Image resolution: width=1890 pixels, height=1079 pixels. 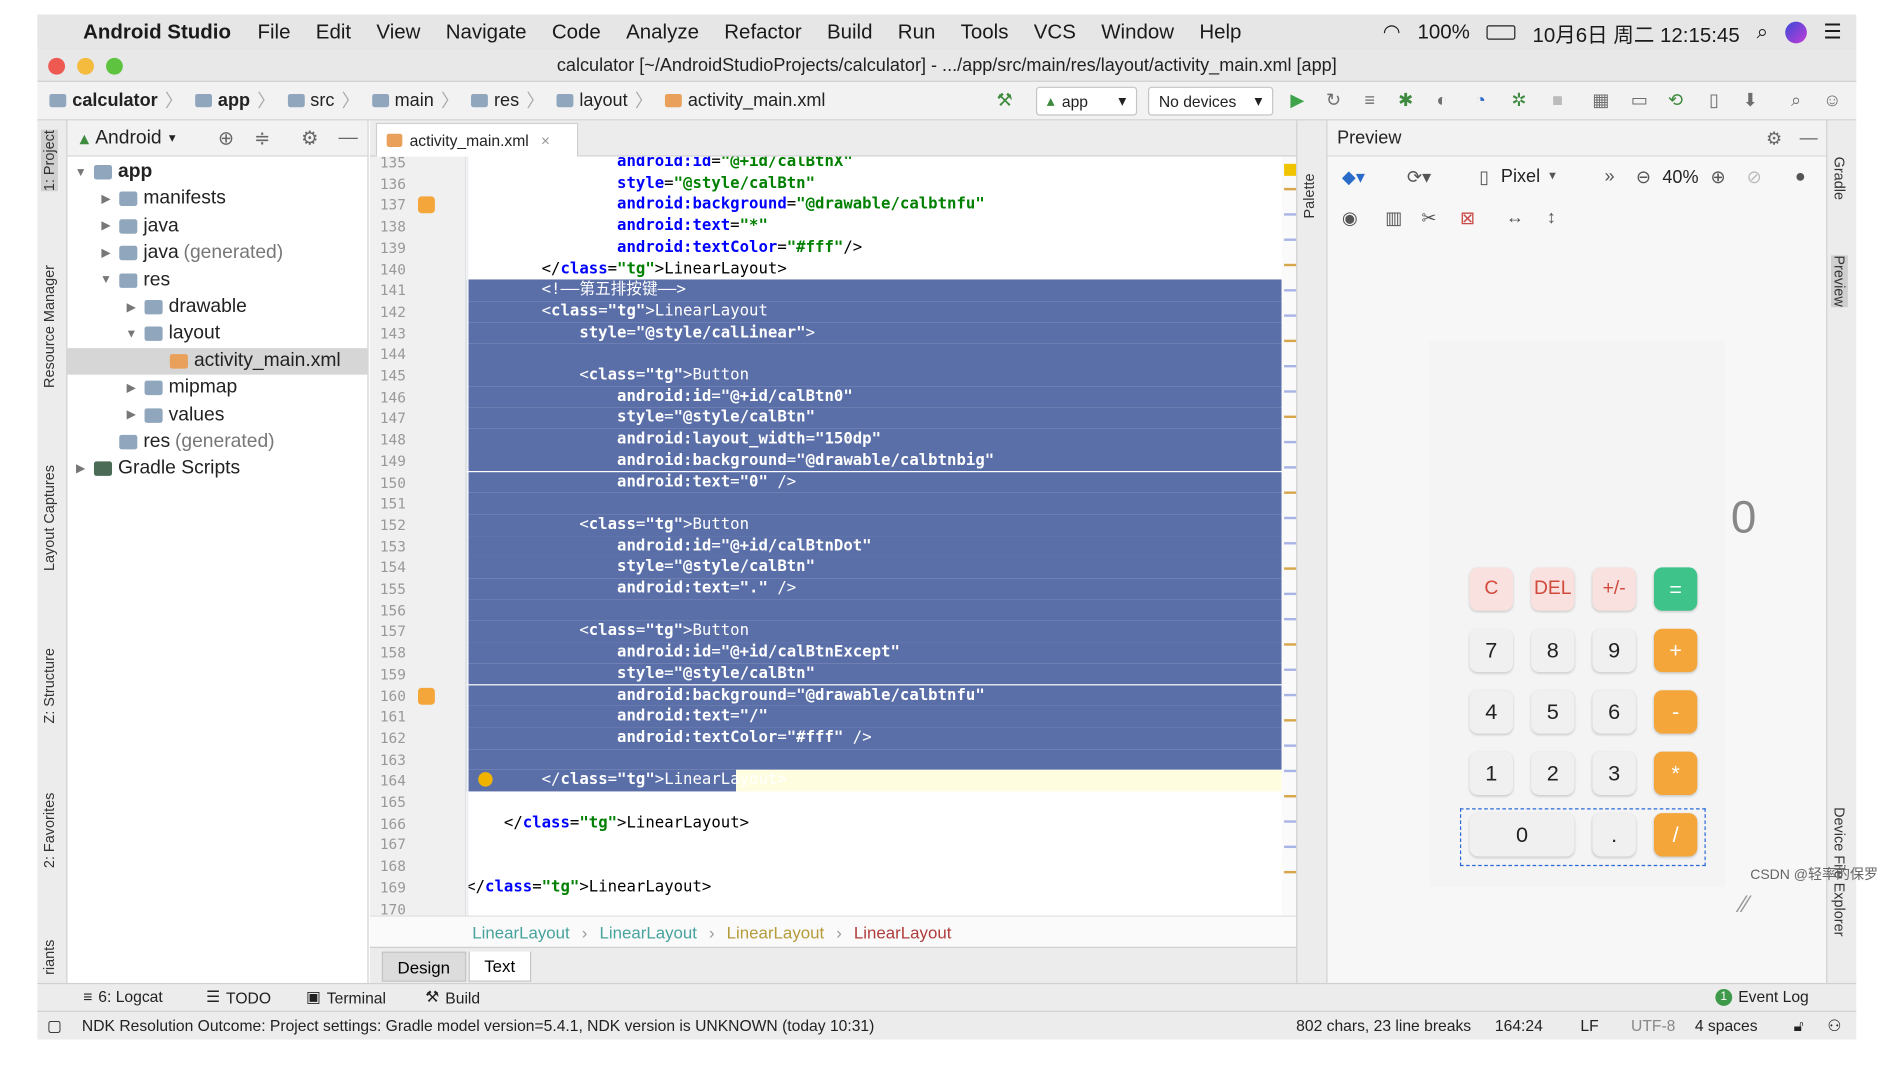 I want to click on battery-icon, so click(x=1501, y=32).